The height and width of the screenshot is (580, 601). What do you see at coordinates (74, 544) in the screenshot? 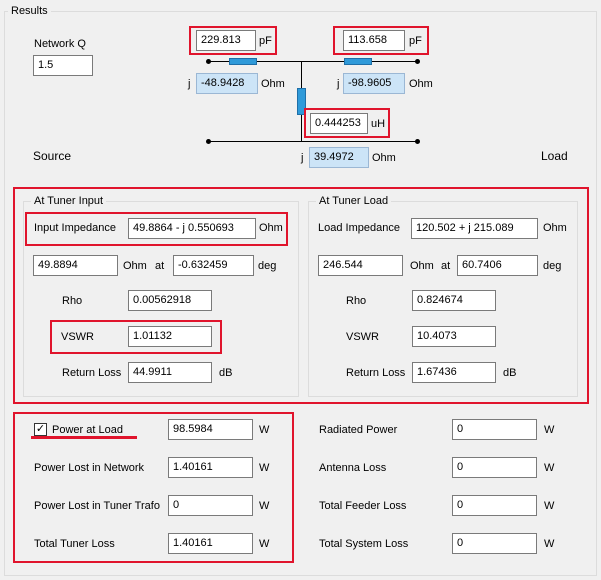
I see `total-tuner-loss-label: Total Tuner Loss` at bounding box center [74, 544].